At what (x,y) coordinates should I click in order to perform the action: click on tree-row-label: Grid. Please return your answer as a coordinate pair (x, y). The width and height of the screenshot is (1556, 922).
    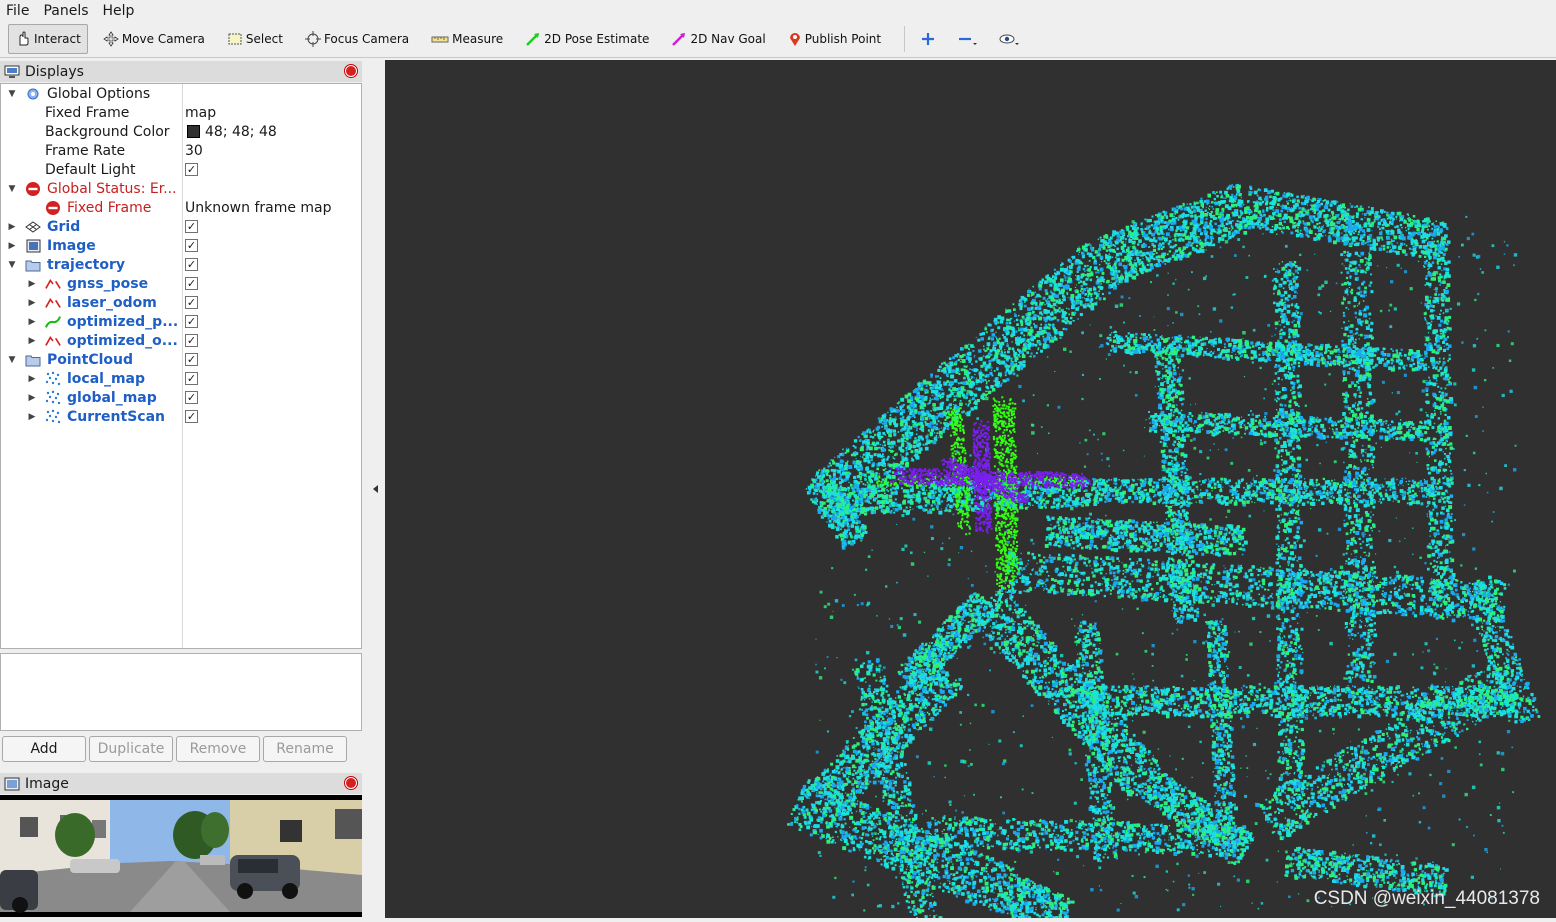
    Looking at the image, I should click on (63, 227).